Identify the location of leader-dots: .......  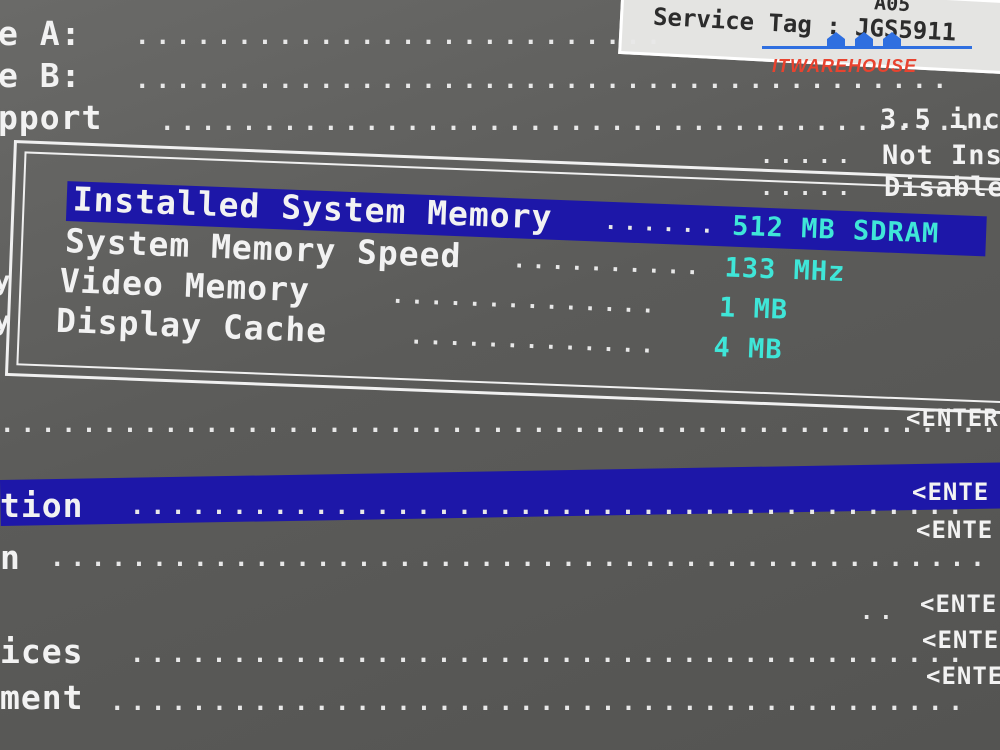
(662, 224).